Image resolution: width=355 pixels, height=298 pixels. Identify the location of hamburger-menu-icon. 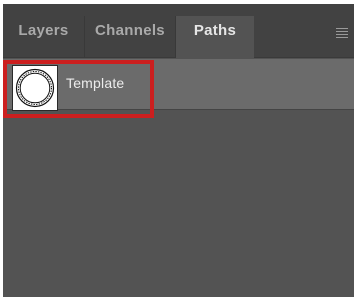
(342, 33).